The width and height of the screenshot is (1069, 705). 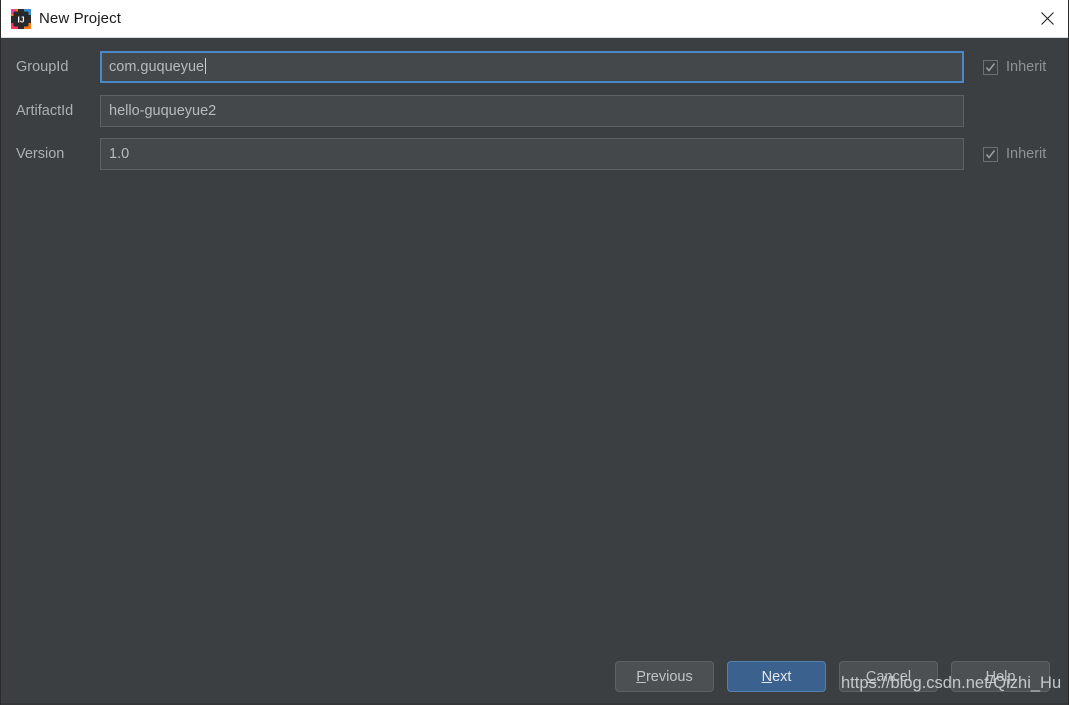 What do you see at coordinates (991, 676) in the screenshot?
I see `help-button-mnemonic: H` at bounding box center [991, 676].